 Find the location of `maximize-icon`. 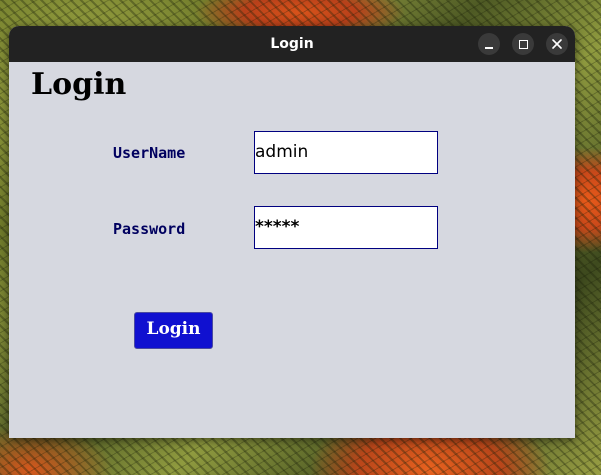

maximize-icon is located at coordinates (523, 44).